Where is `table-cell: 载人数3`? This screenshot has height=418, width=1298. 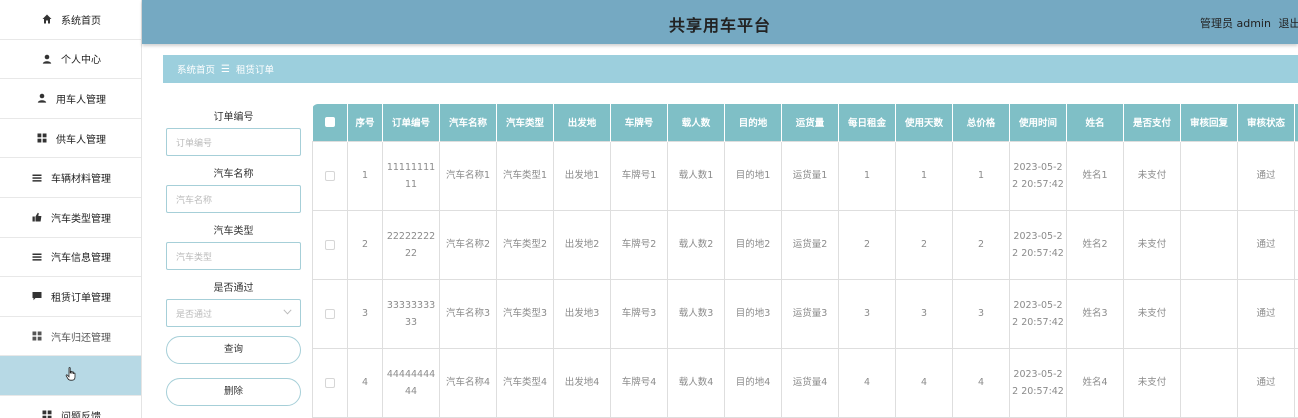 table-cell: 载人数3 is located at coordinates (696, 313).